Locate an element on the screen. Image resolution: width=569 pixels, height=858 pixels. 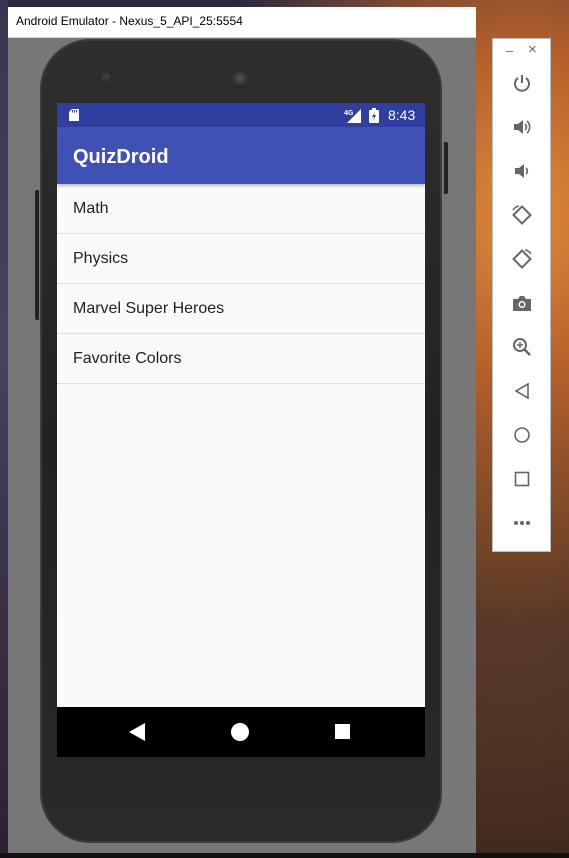
overview-icon is located at coordinates (522, 479).